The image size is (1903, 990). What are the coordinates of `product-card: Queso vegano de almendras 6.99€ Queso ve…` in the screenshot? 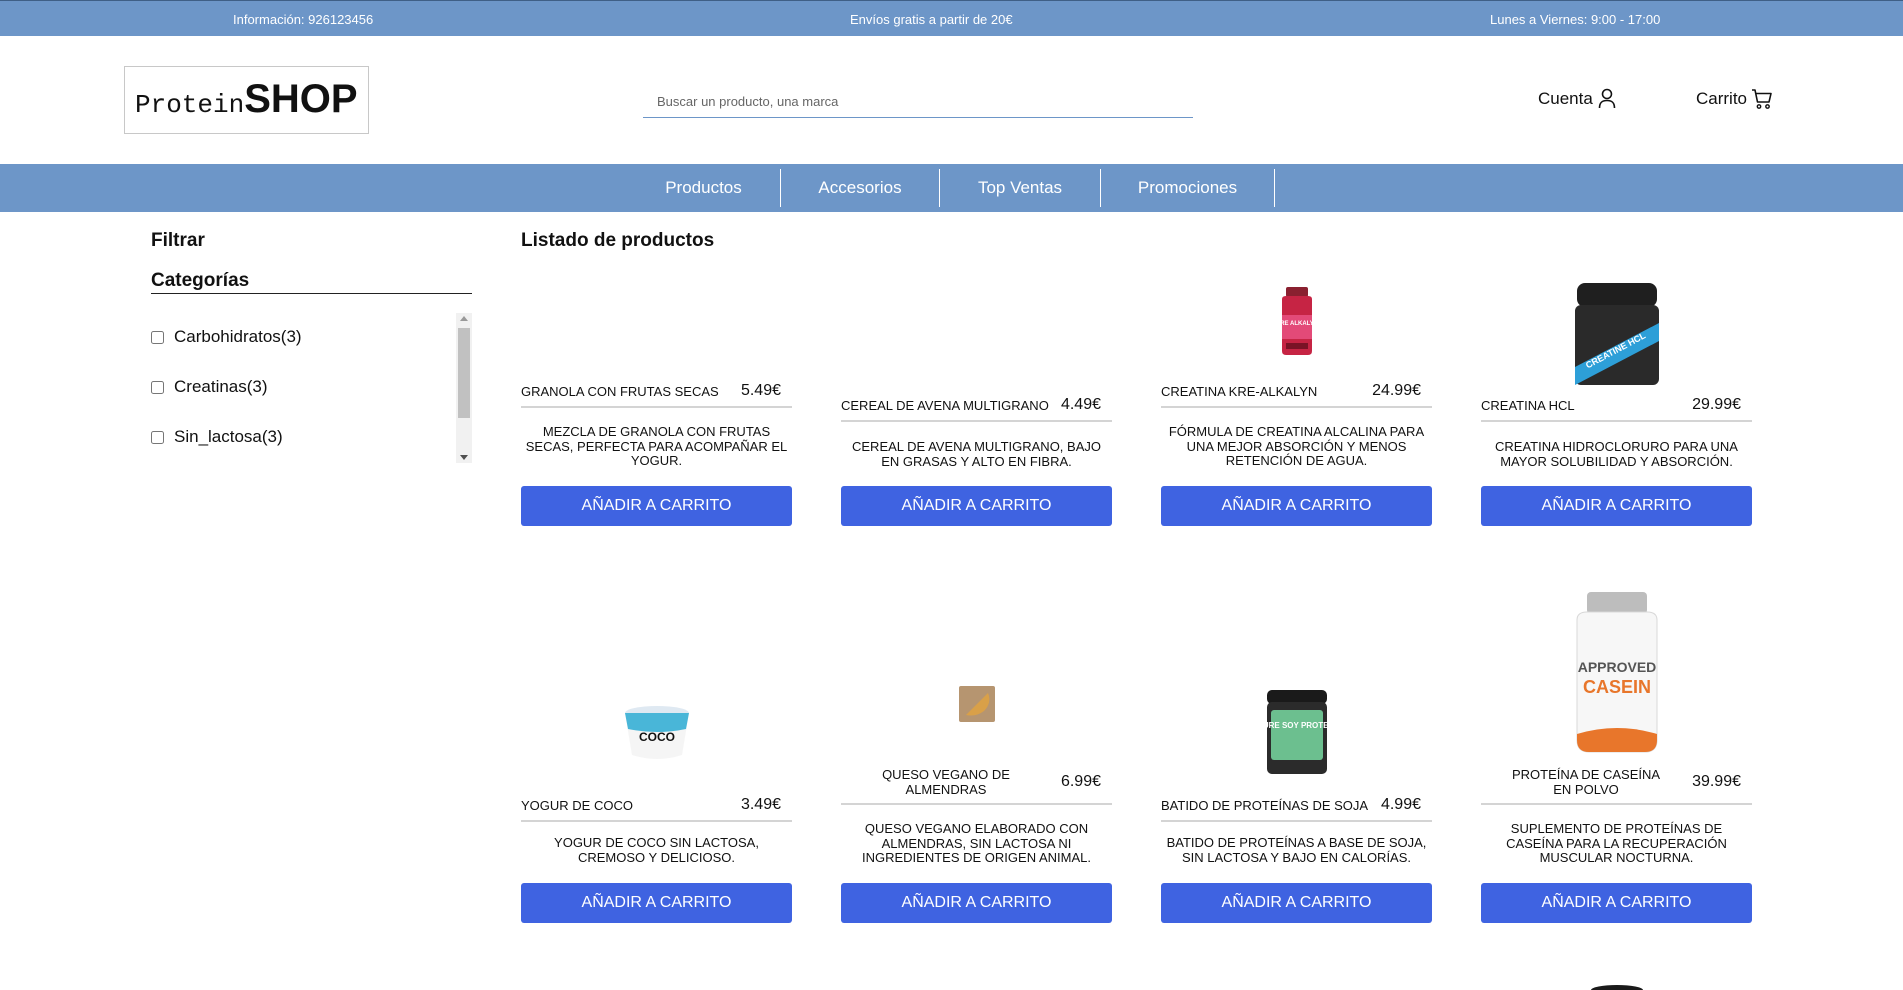 It's located at (976, 755).